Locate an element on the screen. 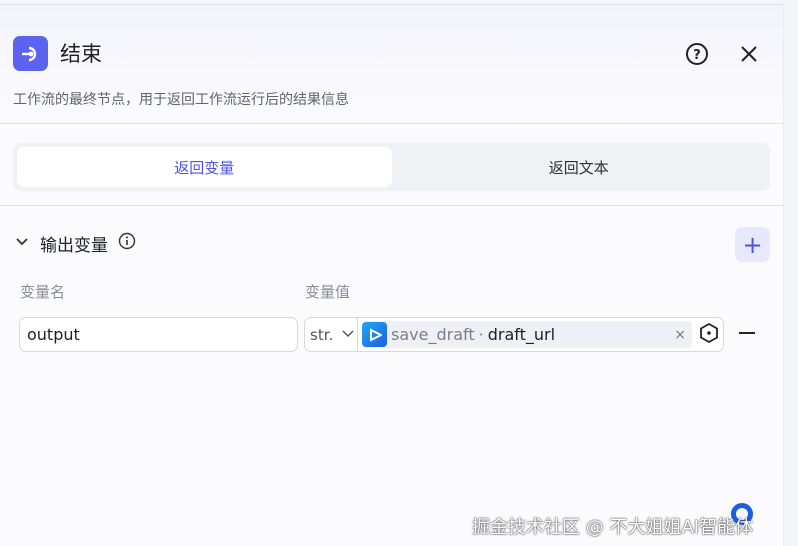  add-variable-button: + is located at coordinates (752, 244).